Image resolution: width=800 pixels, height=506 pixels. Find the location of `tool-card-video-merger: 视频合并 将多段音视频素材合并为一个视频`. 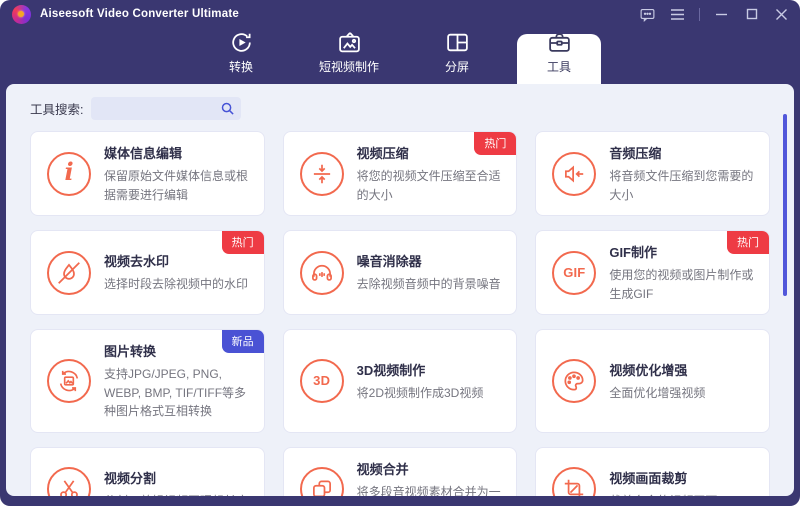

tool-card-video-merger: 视频合并 将多段音视频素材合并为一个视频 is located at coordinates (400, 471).